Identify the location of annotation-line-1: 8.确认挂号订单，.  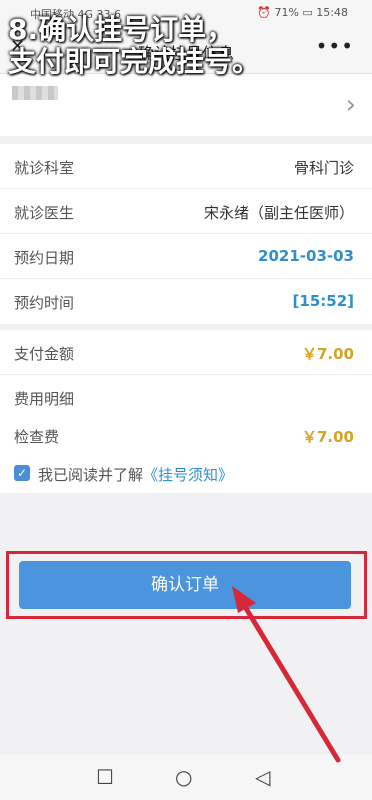
(121, 29).